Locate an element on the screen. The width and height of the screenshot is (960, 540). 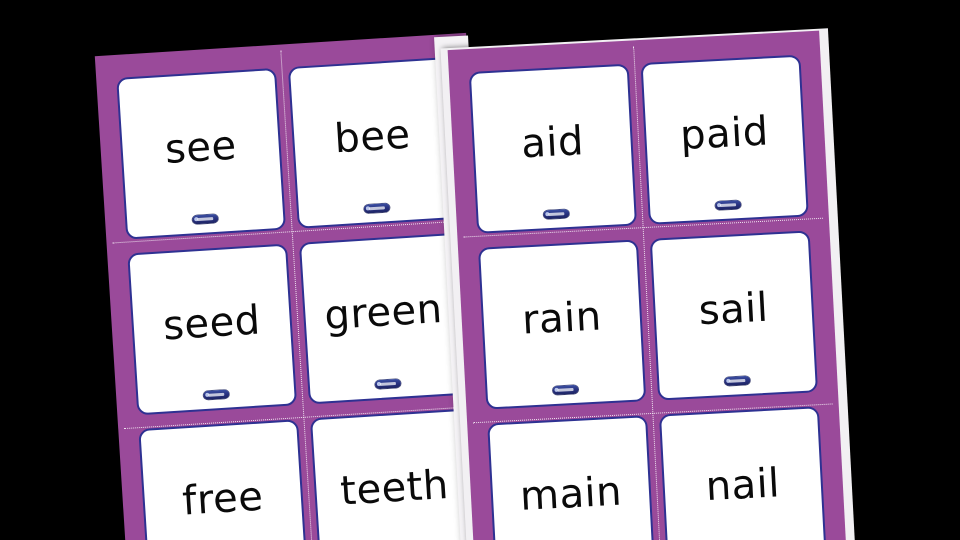
flashcard-word: seed is located at coordinates (211, 323).